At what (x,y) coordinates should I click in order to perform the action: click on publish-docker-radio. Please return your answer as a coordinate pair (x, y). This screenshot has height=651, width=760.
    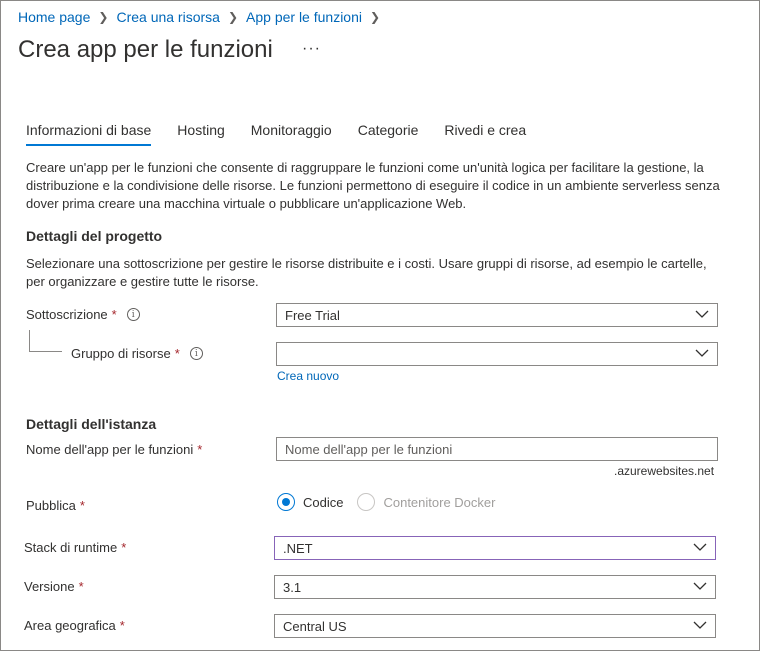
    Looking at the image, I should click on (366, 502).